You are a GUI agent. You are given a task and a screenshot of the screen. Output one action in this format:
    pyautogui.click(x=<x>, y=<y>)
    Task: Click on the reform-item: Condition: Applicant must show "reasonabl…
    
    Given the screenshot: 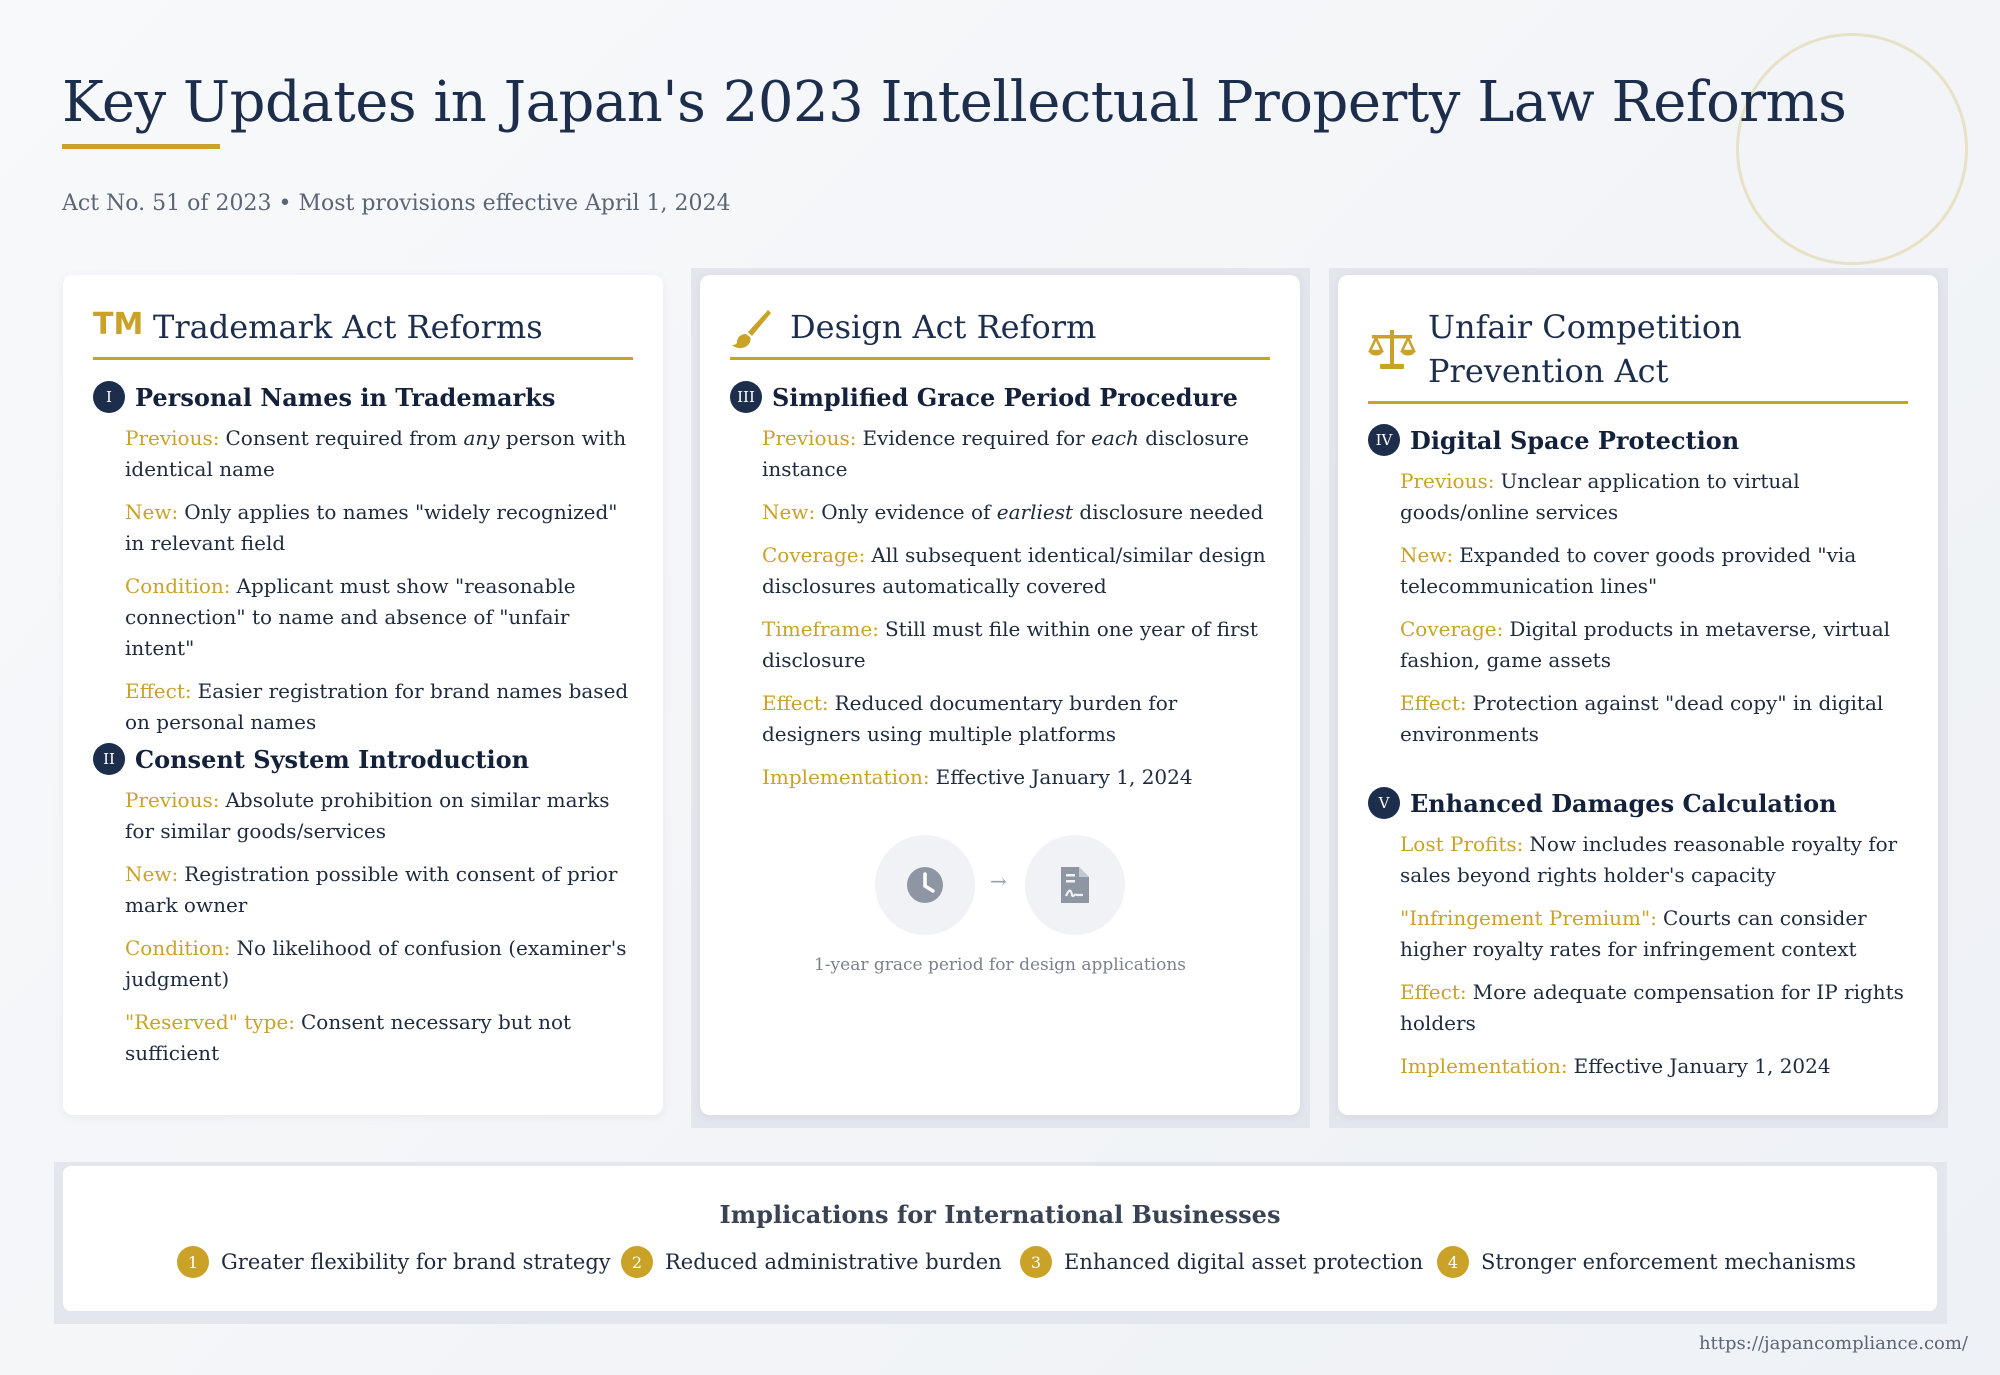 What is the action you would take?
    pyautogui.click(x=350, y=617)
    